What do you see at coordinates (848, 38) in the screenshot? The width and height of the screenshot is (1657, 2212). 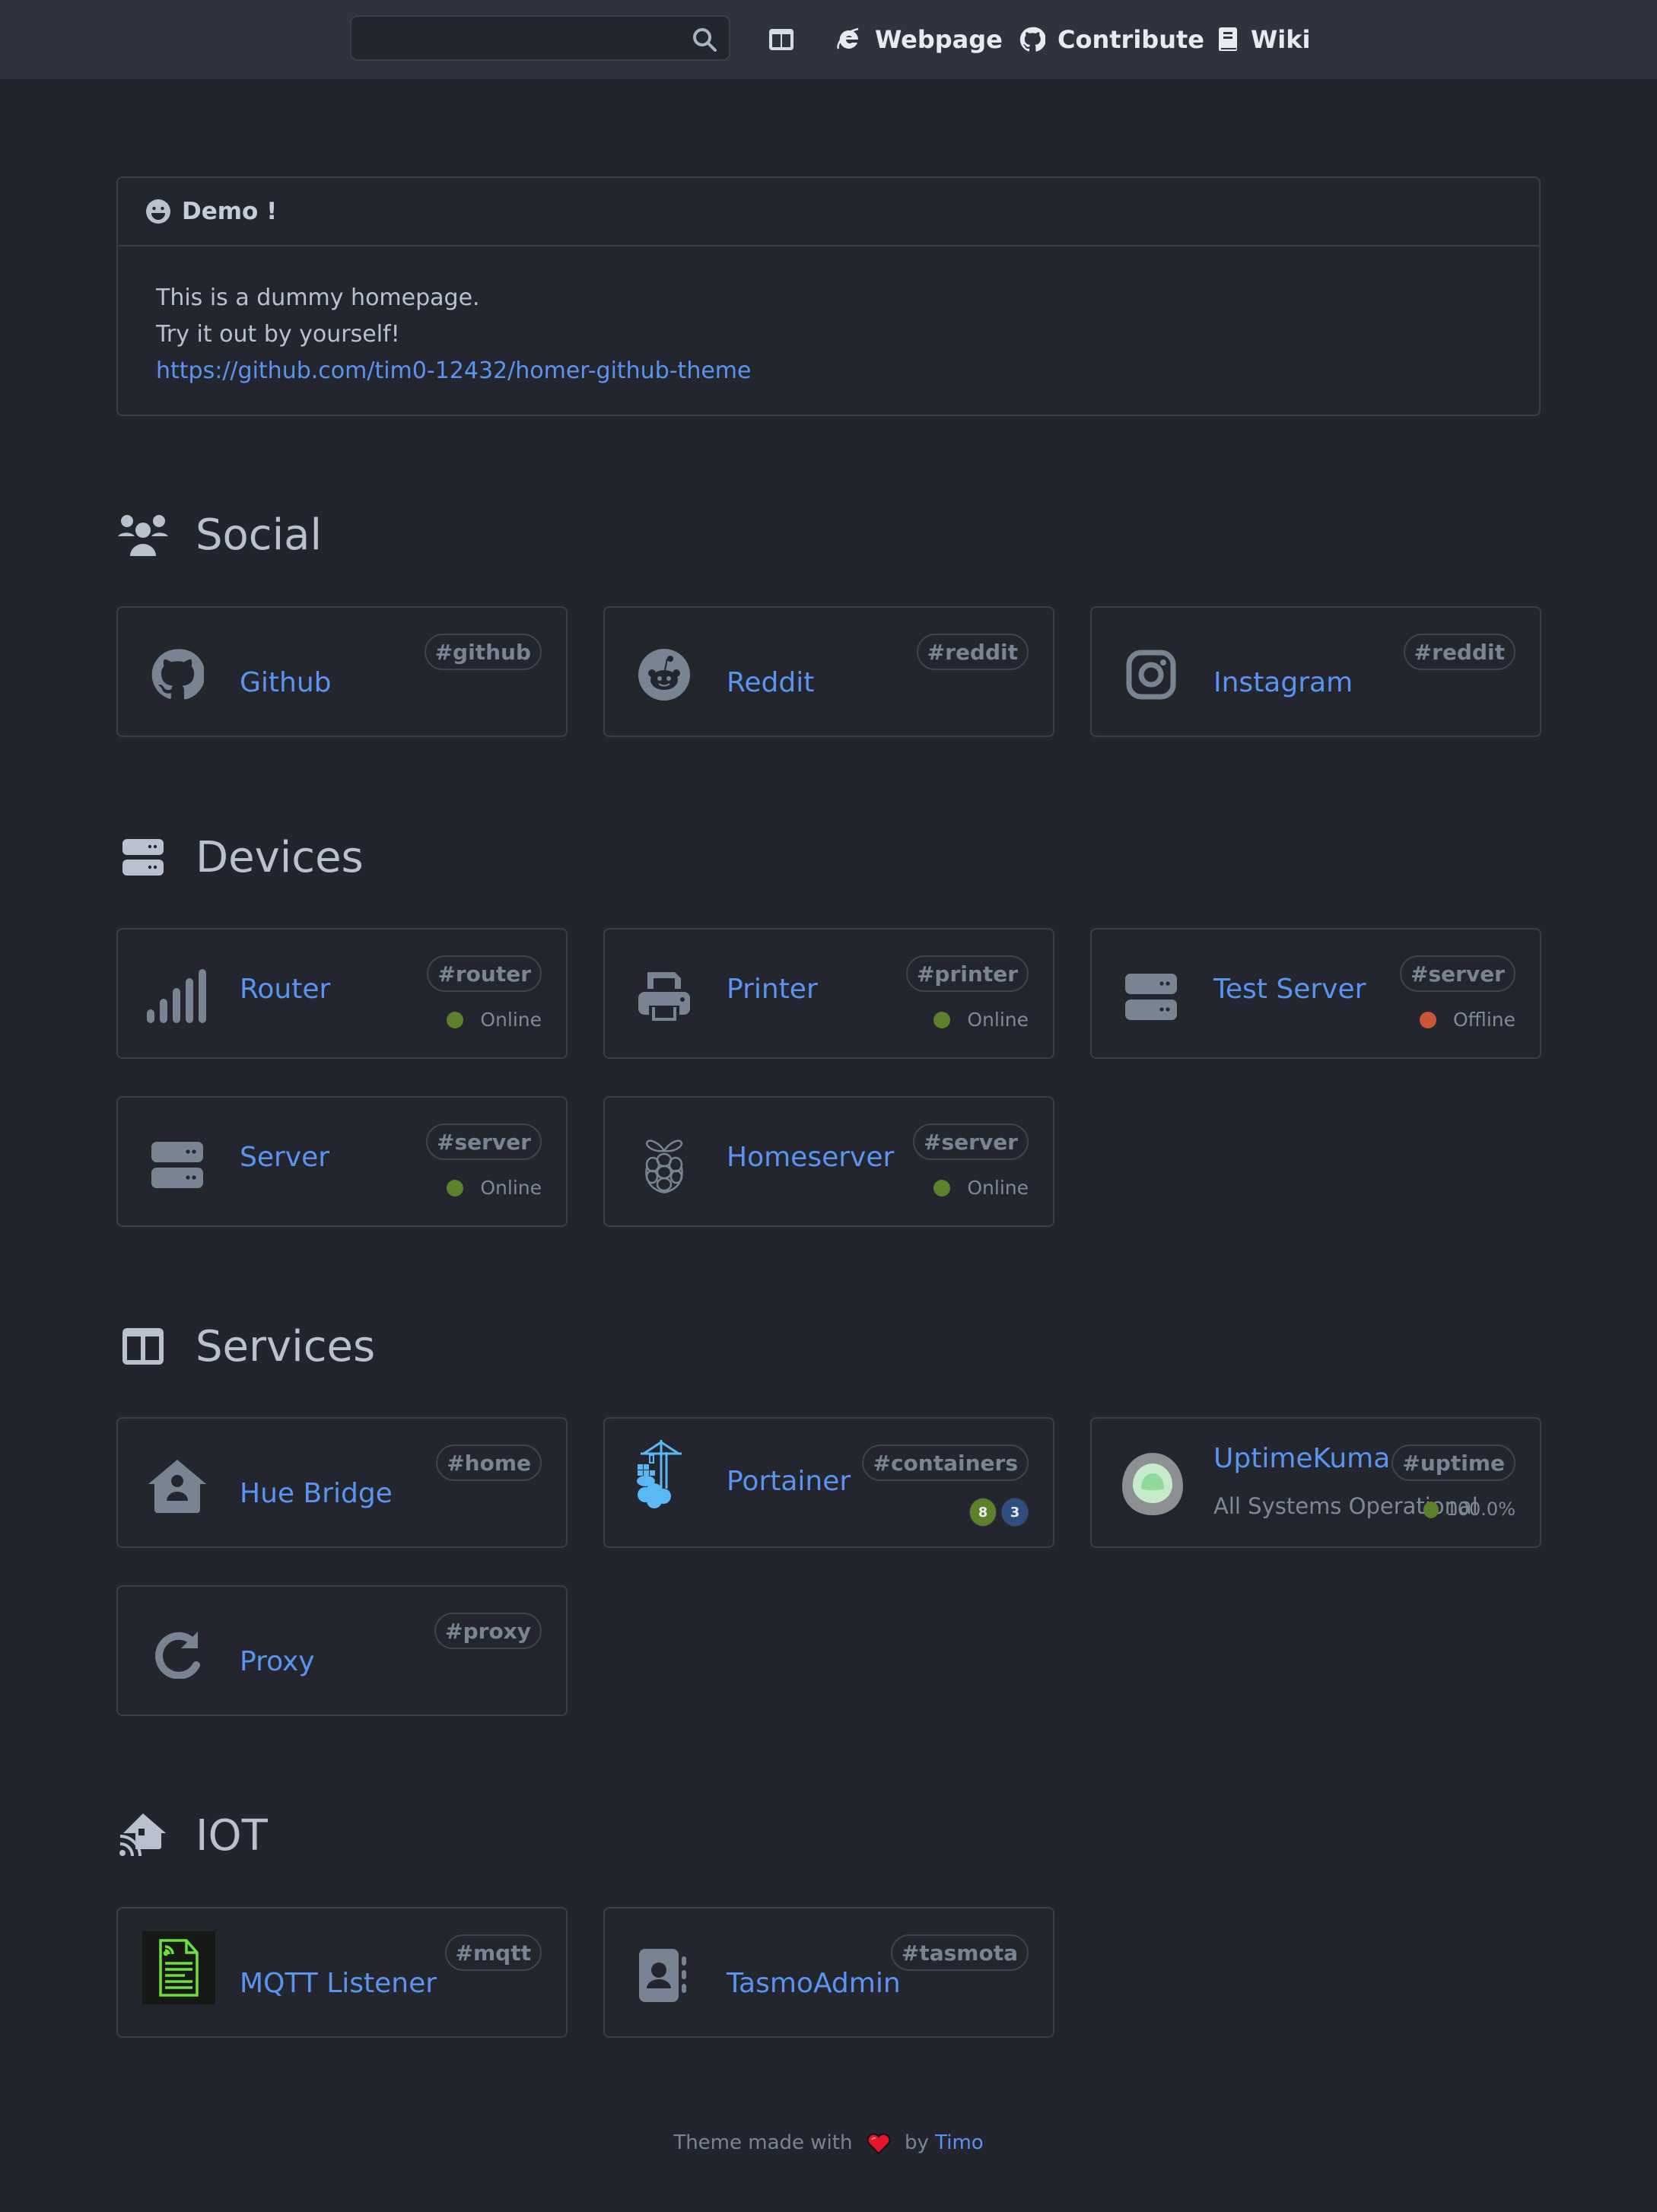 I see `internet-explorer-icon` at bounding box center [848, 38].